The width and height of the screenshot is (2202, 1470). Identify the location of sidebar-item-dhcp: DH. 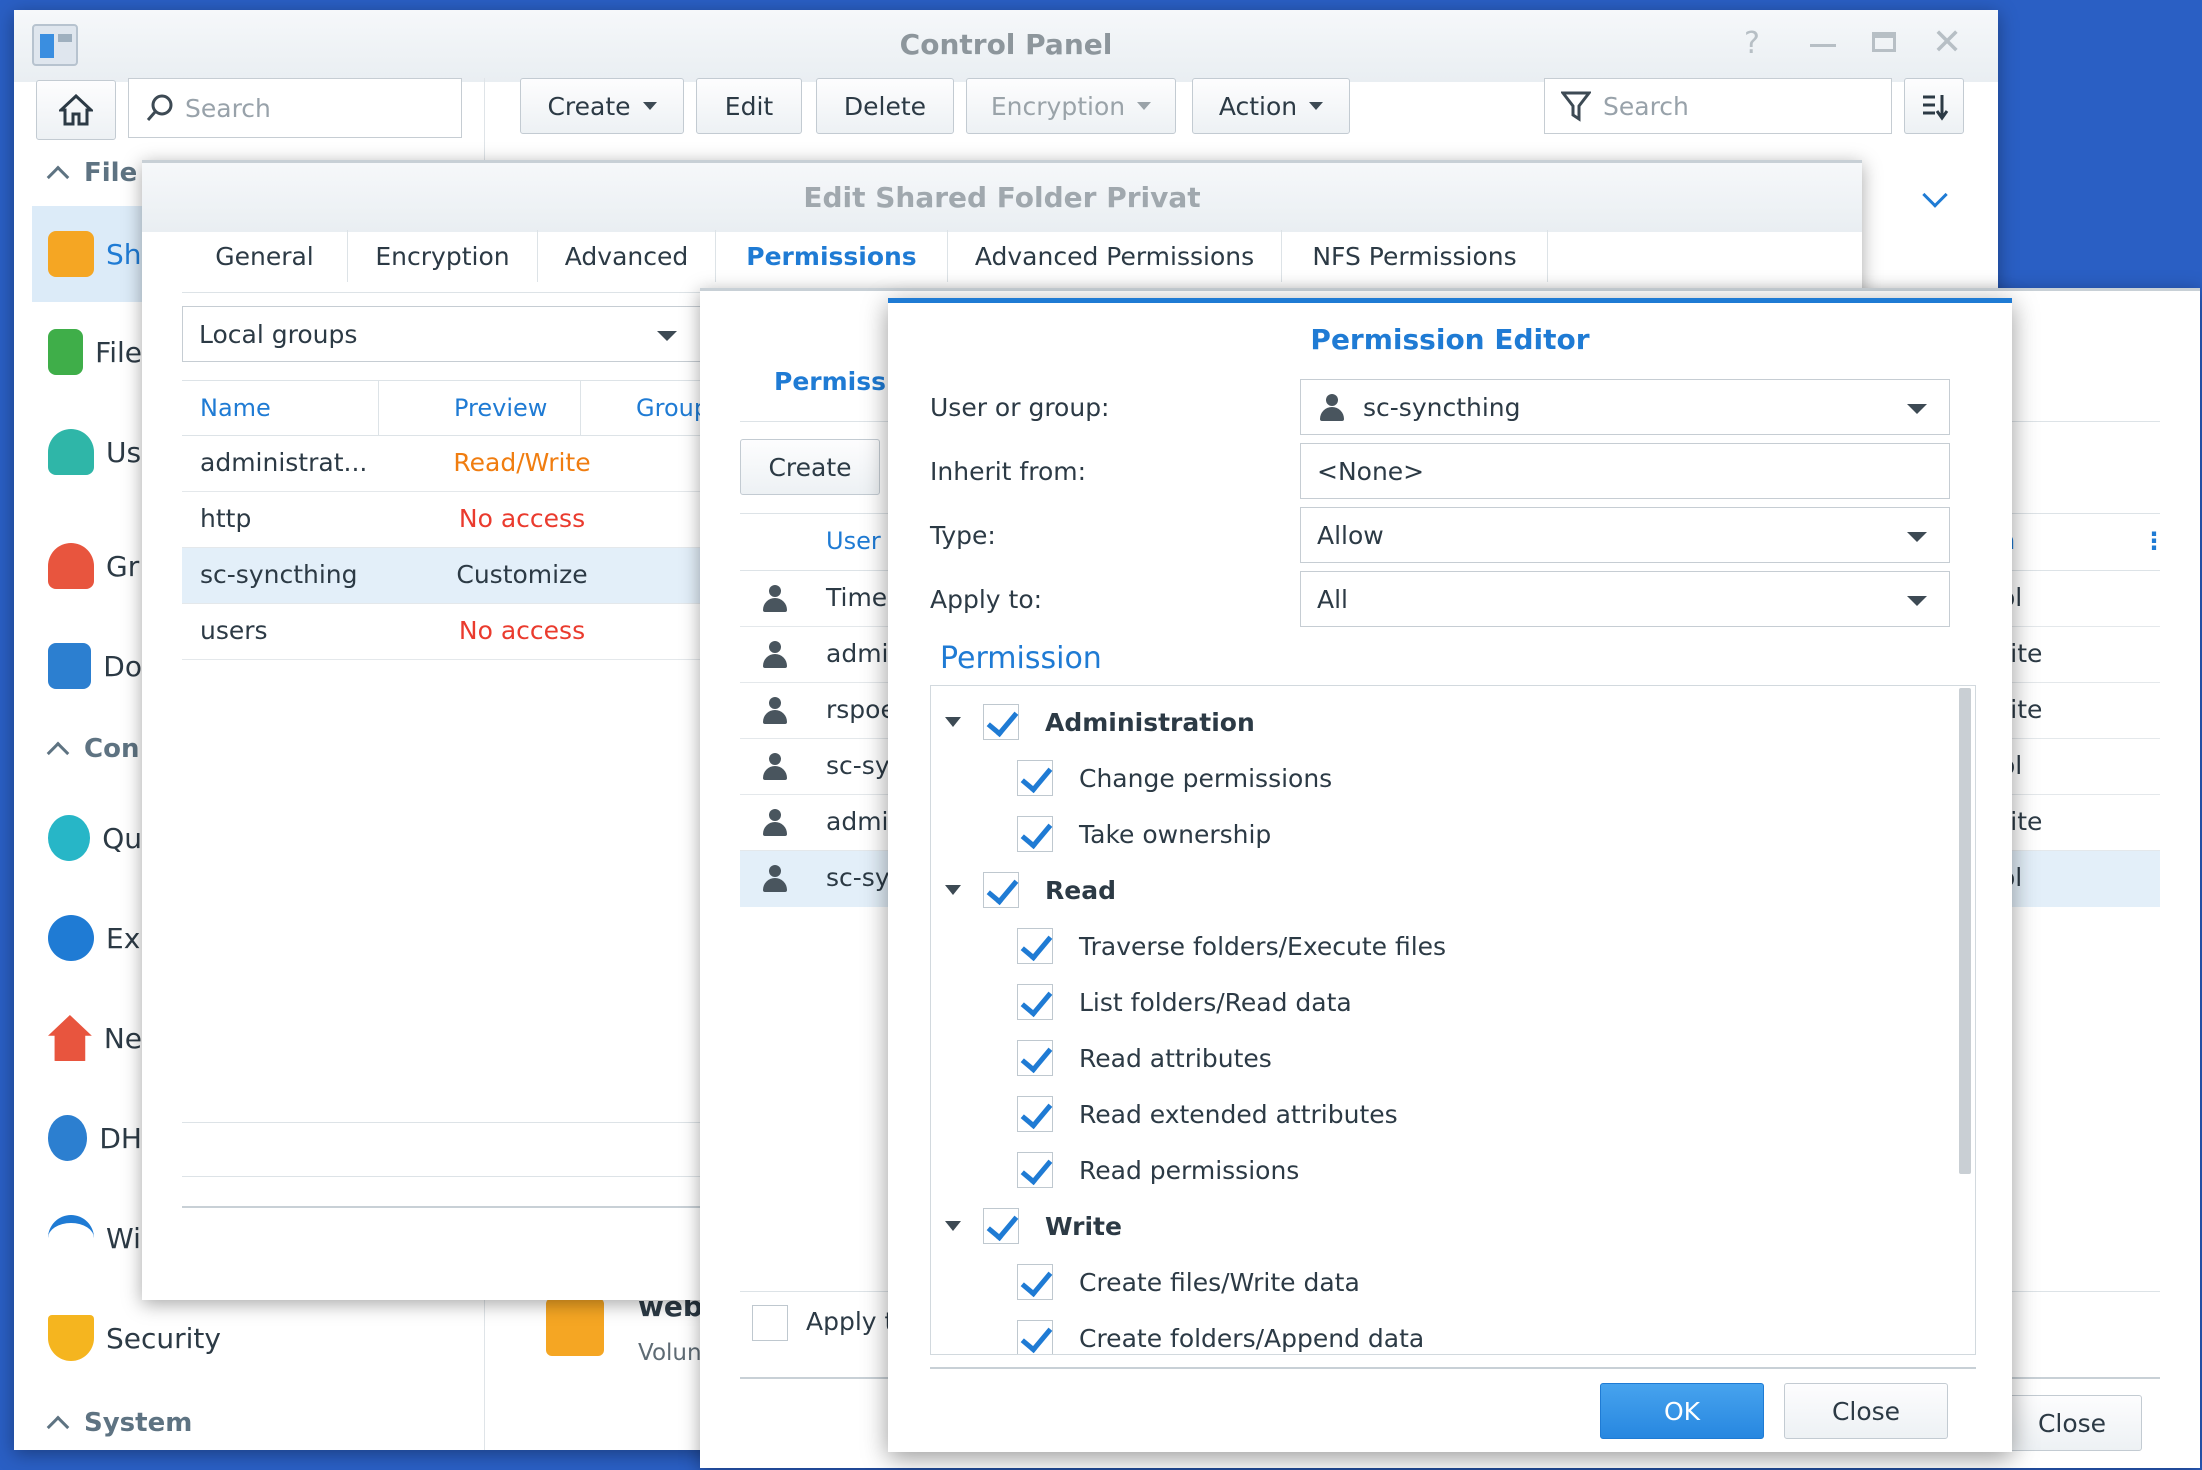
(87, 1138).